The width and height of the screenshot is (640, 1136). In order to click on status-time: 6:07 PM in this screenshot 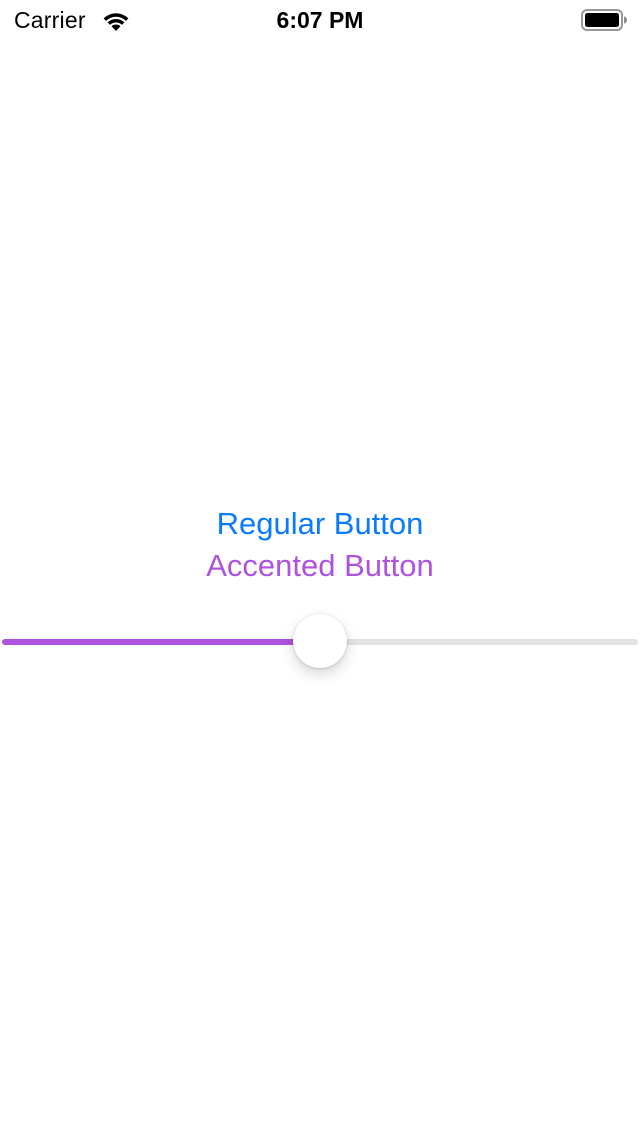, I will do `click(320, 20)`.